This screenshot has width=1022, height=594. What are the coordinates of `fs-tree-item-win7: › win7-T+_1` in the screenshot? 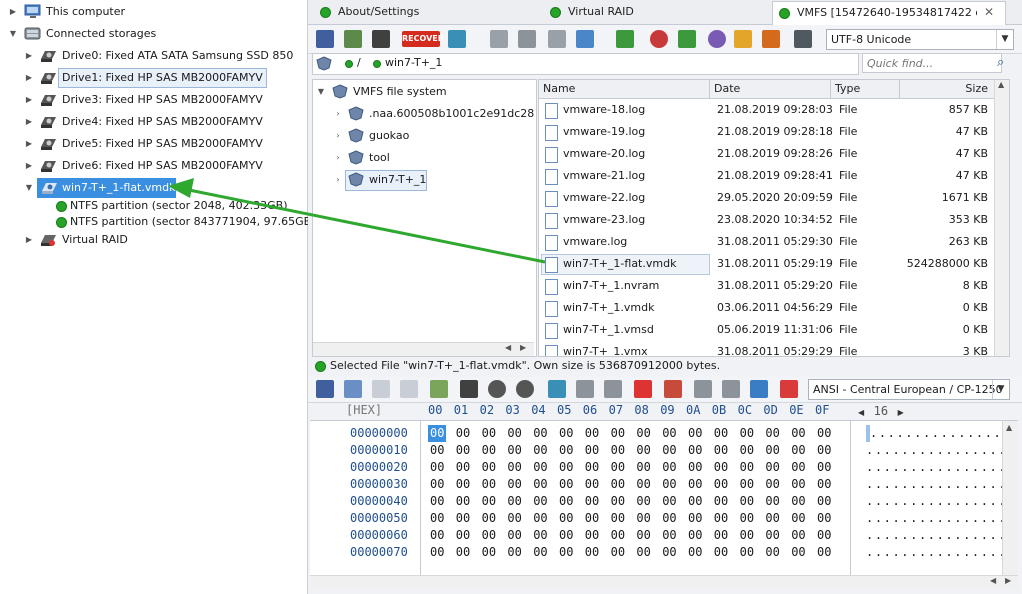 It's located at (423, 180).